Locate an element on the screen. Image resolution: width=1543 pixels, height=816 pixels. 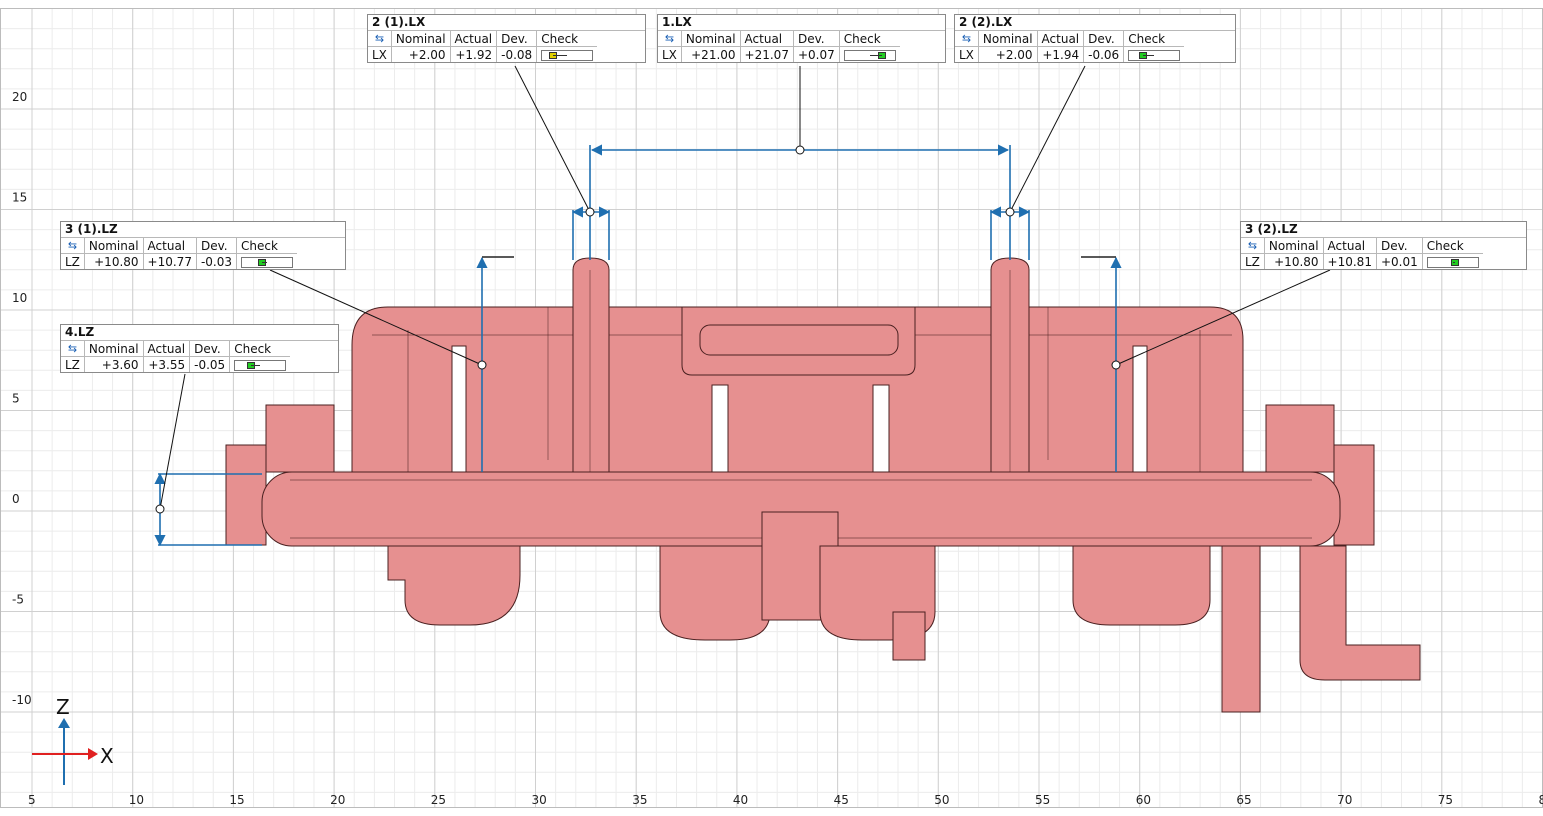
end-right is located at coordinates (1354, 495).